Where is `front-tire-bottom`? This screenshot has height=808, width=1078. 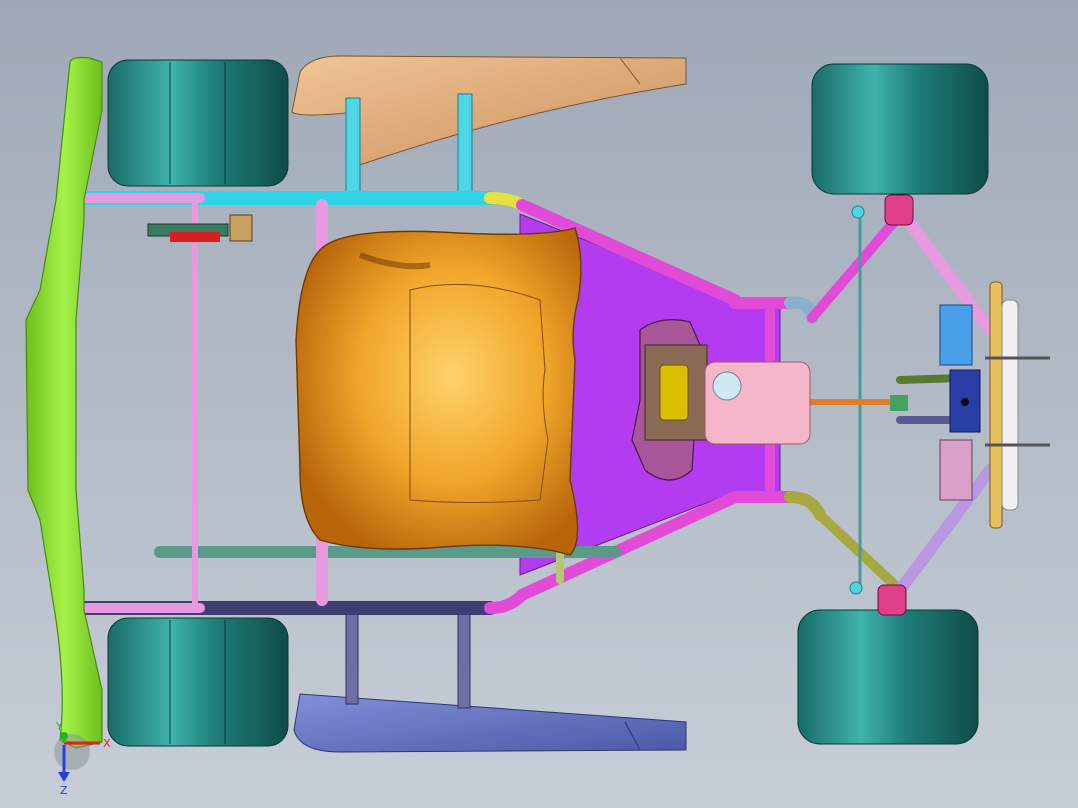 front-tire-bottom is located at coordinates (888, 677).